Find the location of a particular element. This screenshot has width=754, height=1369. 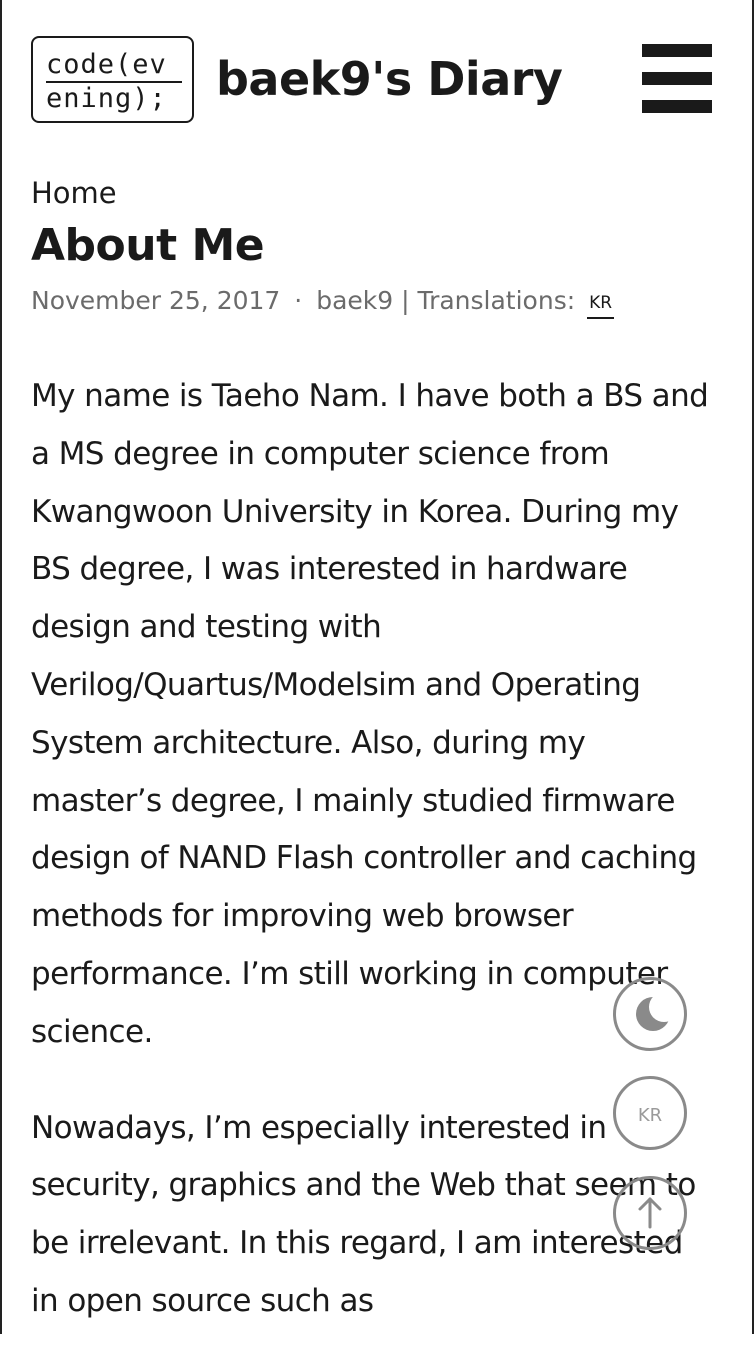

site-header: code(ev ening); baek9's Diary is located at coordinates (377, 80).